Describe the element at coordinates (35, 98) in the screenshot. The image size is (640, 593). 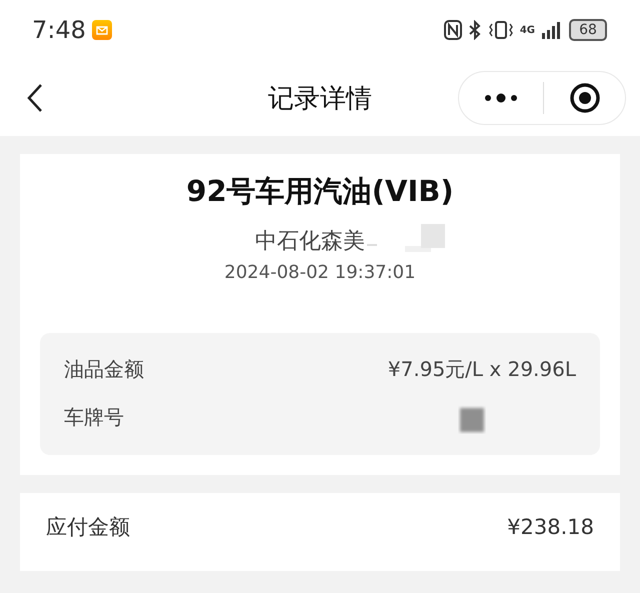
I see `back-icon` at that location.